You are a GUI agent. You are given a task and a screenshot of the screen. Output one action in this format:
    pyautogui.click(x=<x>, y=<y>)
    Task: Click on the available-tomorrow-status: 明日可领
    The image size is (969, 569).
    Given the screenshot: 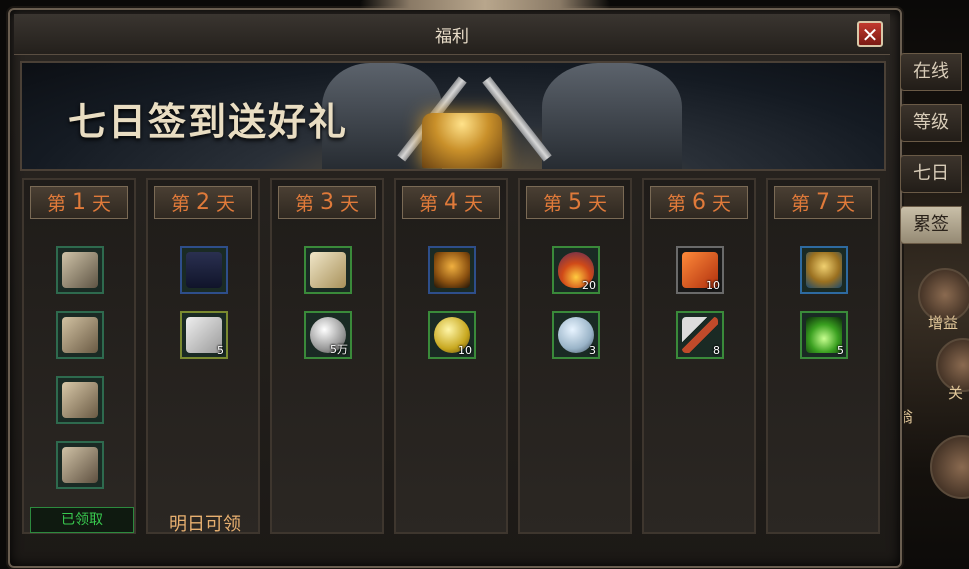 What is the action you would take?
    pyautogui.click(x=205, y=524)
    